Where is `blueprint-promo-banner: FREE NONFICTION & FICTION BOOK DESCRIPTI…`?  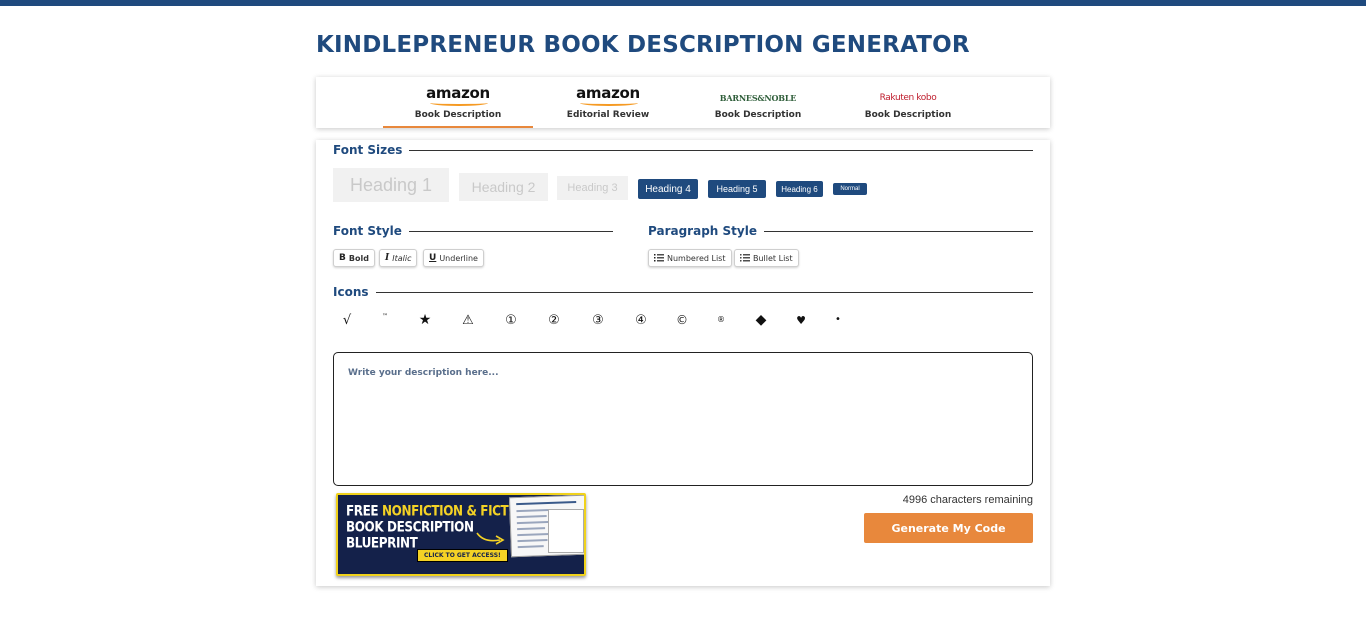 blueprint-promo-banner: FREE NONFICTION & FICTION BOOK DESCRIPTI… is located at coordinates (461, 534).